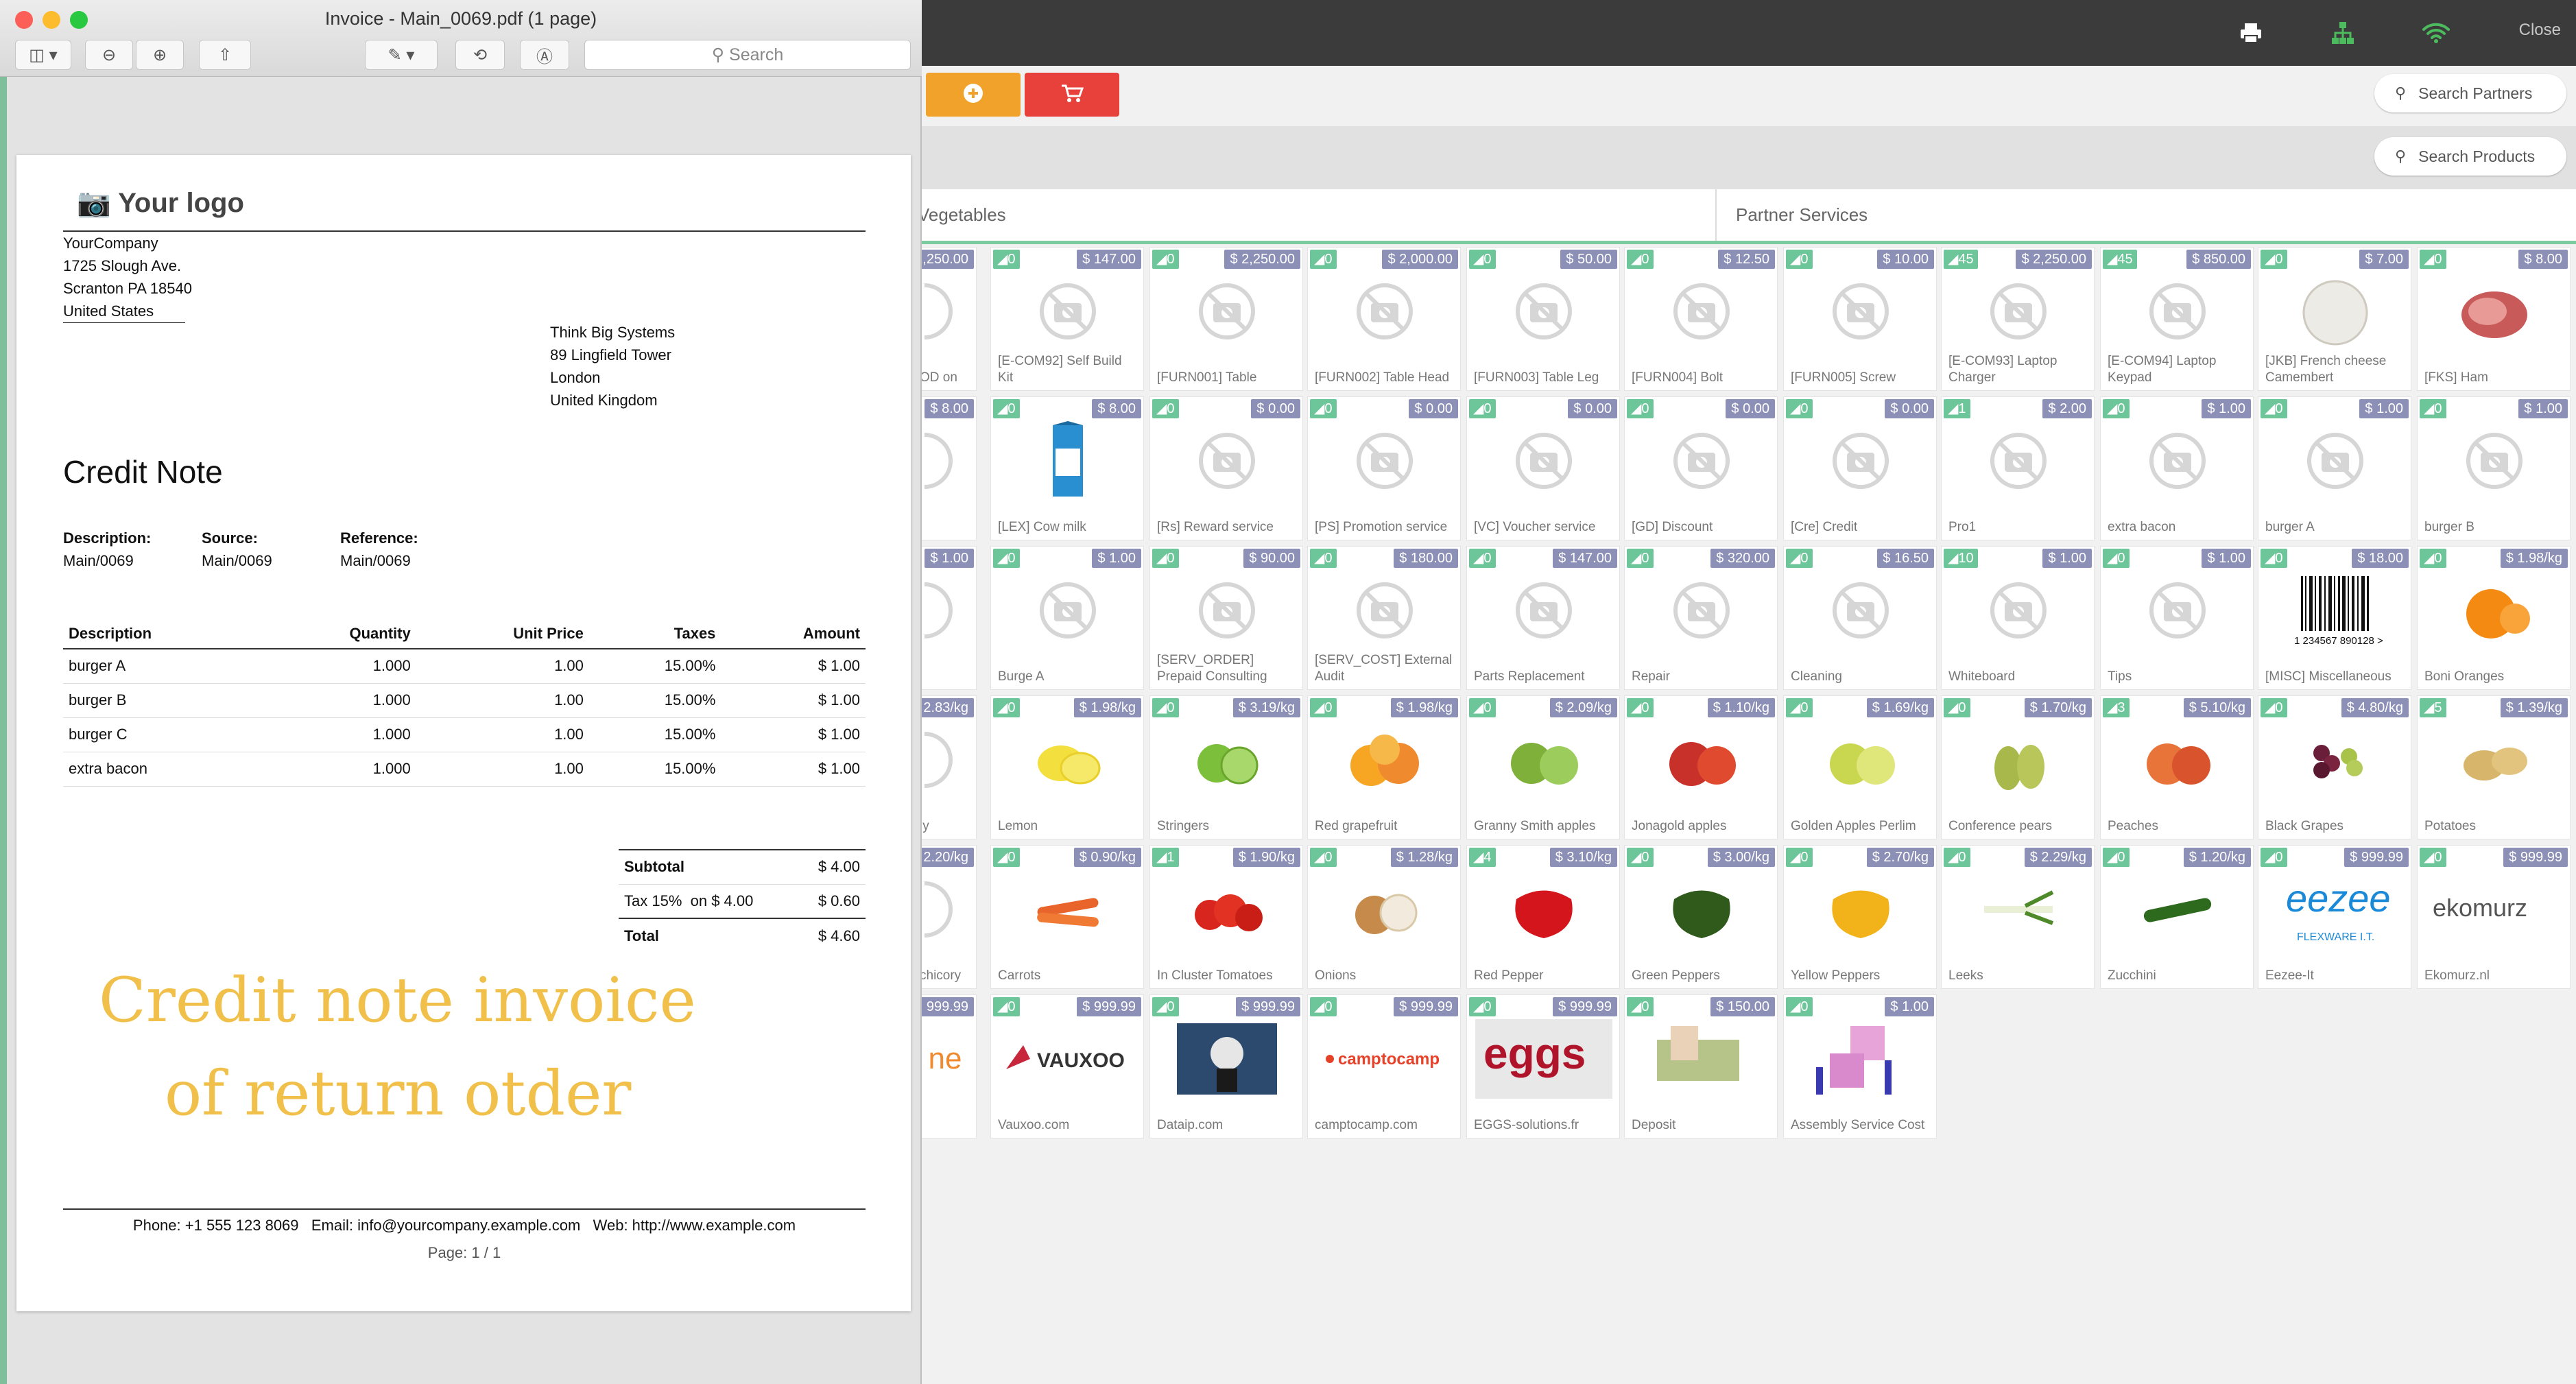 Image resolution: width=2576 pixels, height=1384 pixels. Describe the element at coordinates (544, 55) in the screenshot. I see `annotate-button: Ⓐ` at that location.